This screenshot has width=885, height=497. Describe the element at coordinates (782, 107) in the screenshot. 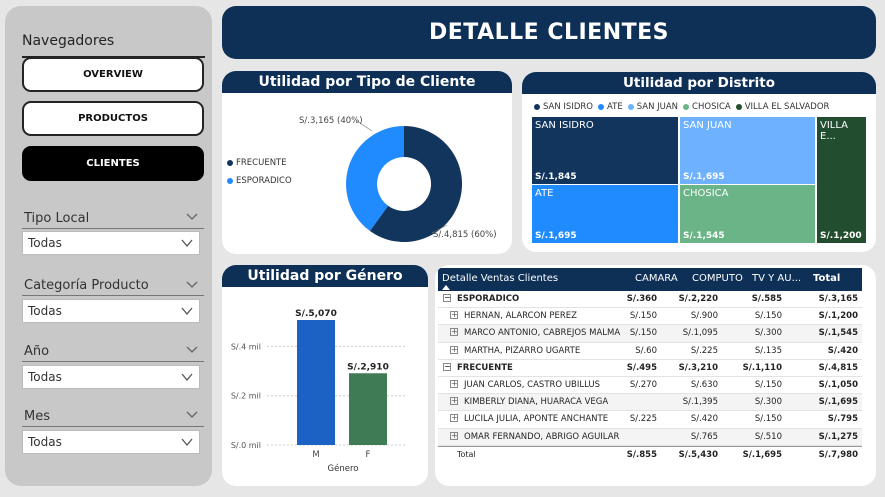

I see `legend-item-villa-el-salvador: VILLA EL SALVADOR` at that location.